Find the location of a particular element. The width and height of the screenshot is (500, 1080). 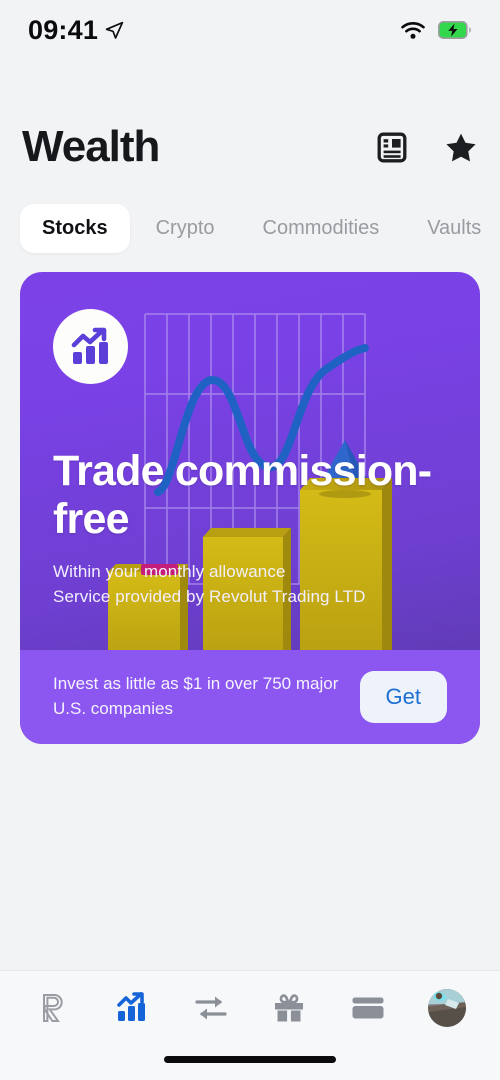

revolut-r-icon is located at coordinates (53, 1008).